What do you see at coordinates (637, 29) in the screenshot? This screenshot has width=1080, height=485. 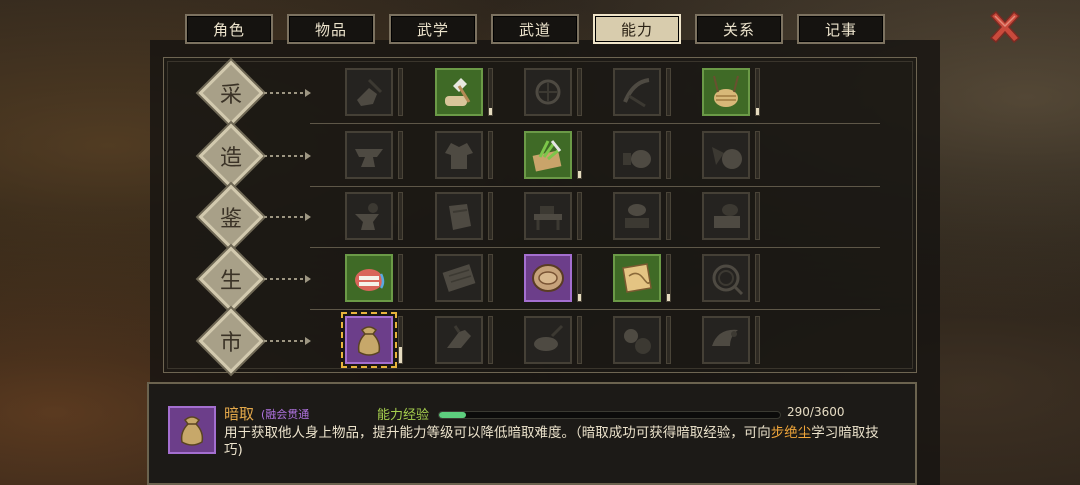 I see `tab-abilities: 能力` at bounding box center [637, 29].